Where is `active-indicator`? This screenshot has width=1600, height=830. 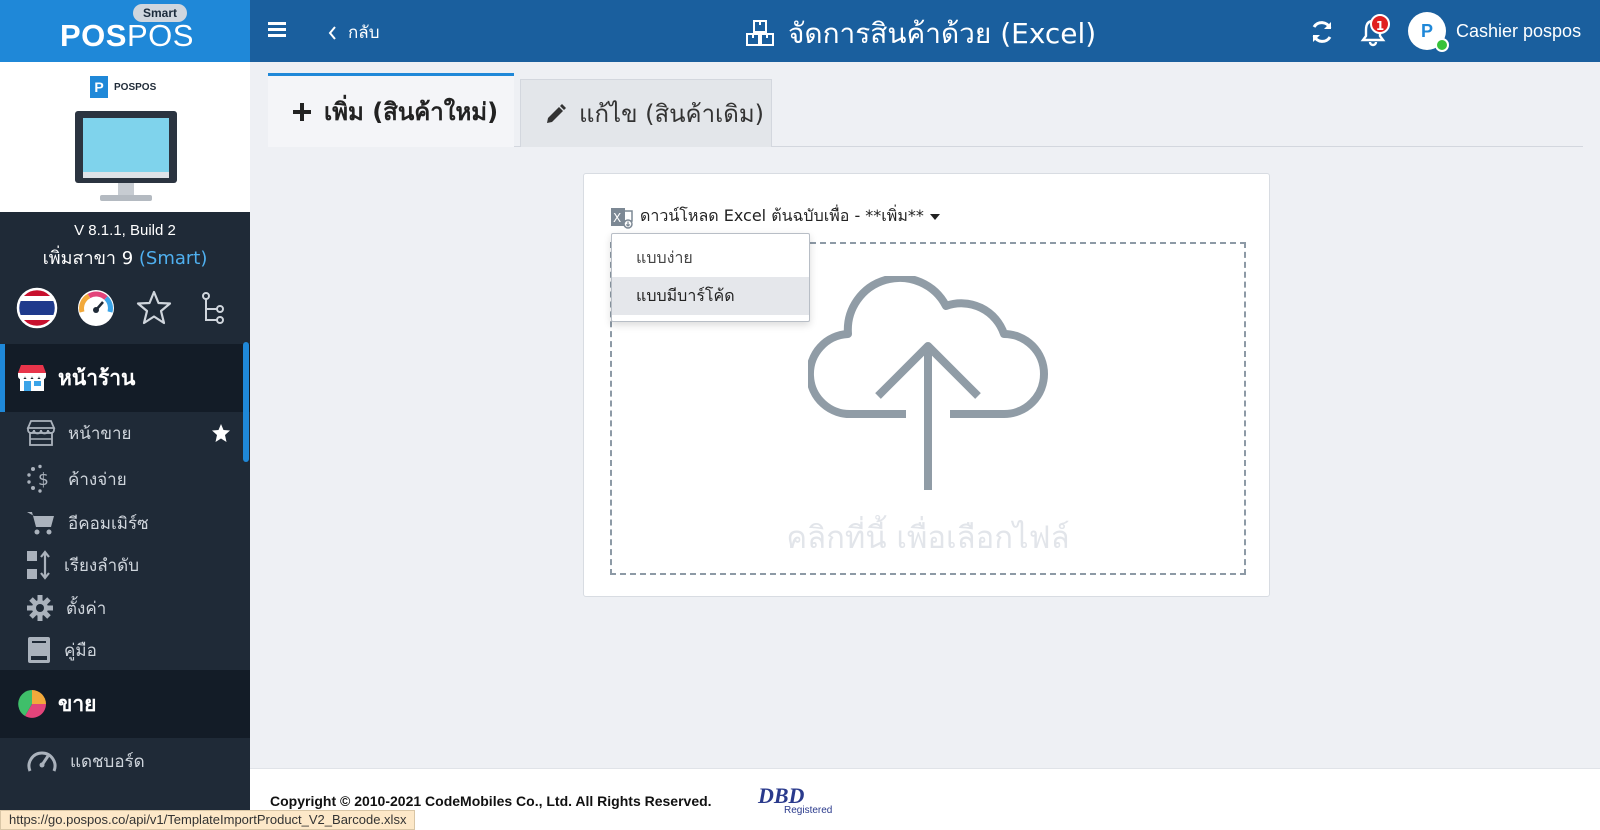 active-indicator is located at coordinates (2, 378).